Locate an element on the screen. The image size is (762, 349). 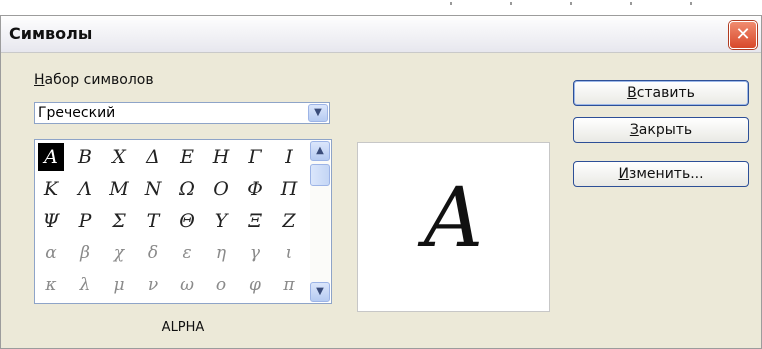
symbol-cell: η is located at coordinates (221, 253).